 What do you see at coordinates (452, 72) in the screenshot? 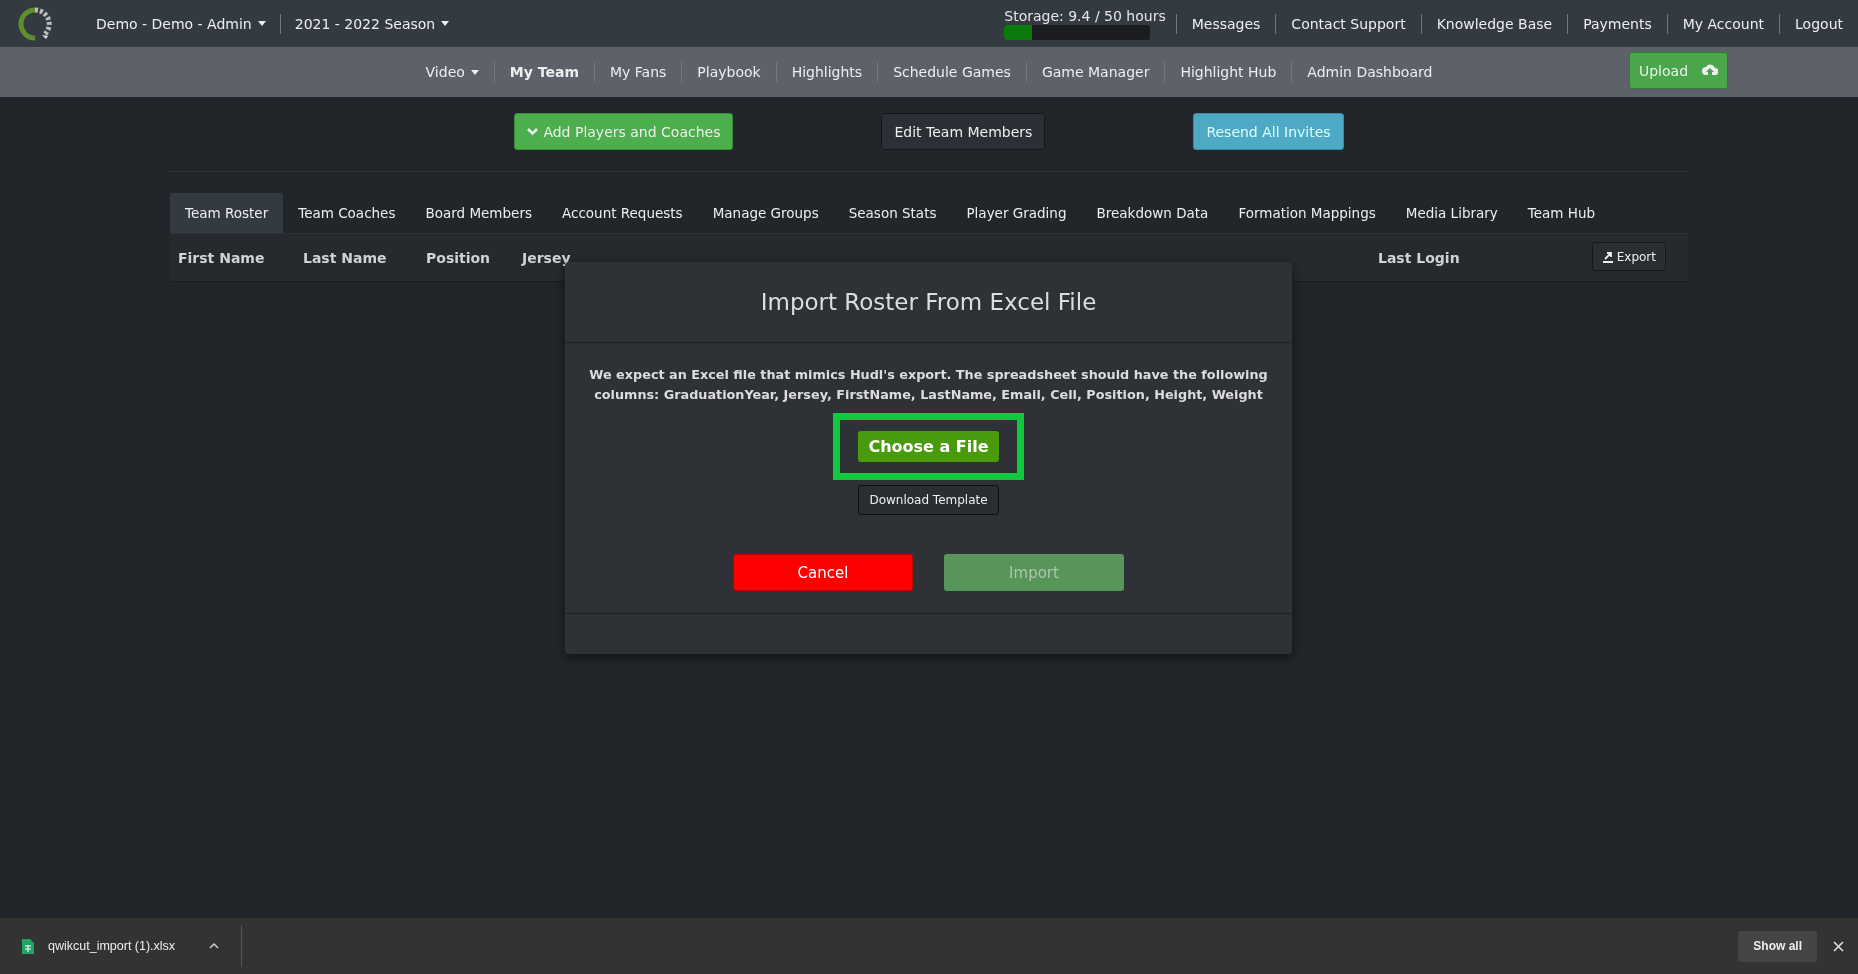
I see `nav-link: Video` at bounding box center [452, 72].